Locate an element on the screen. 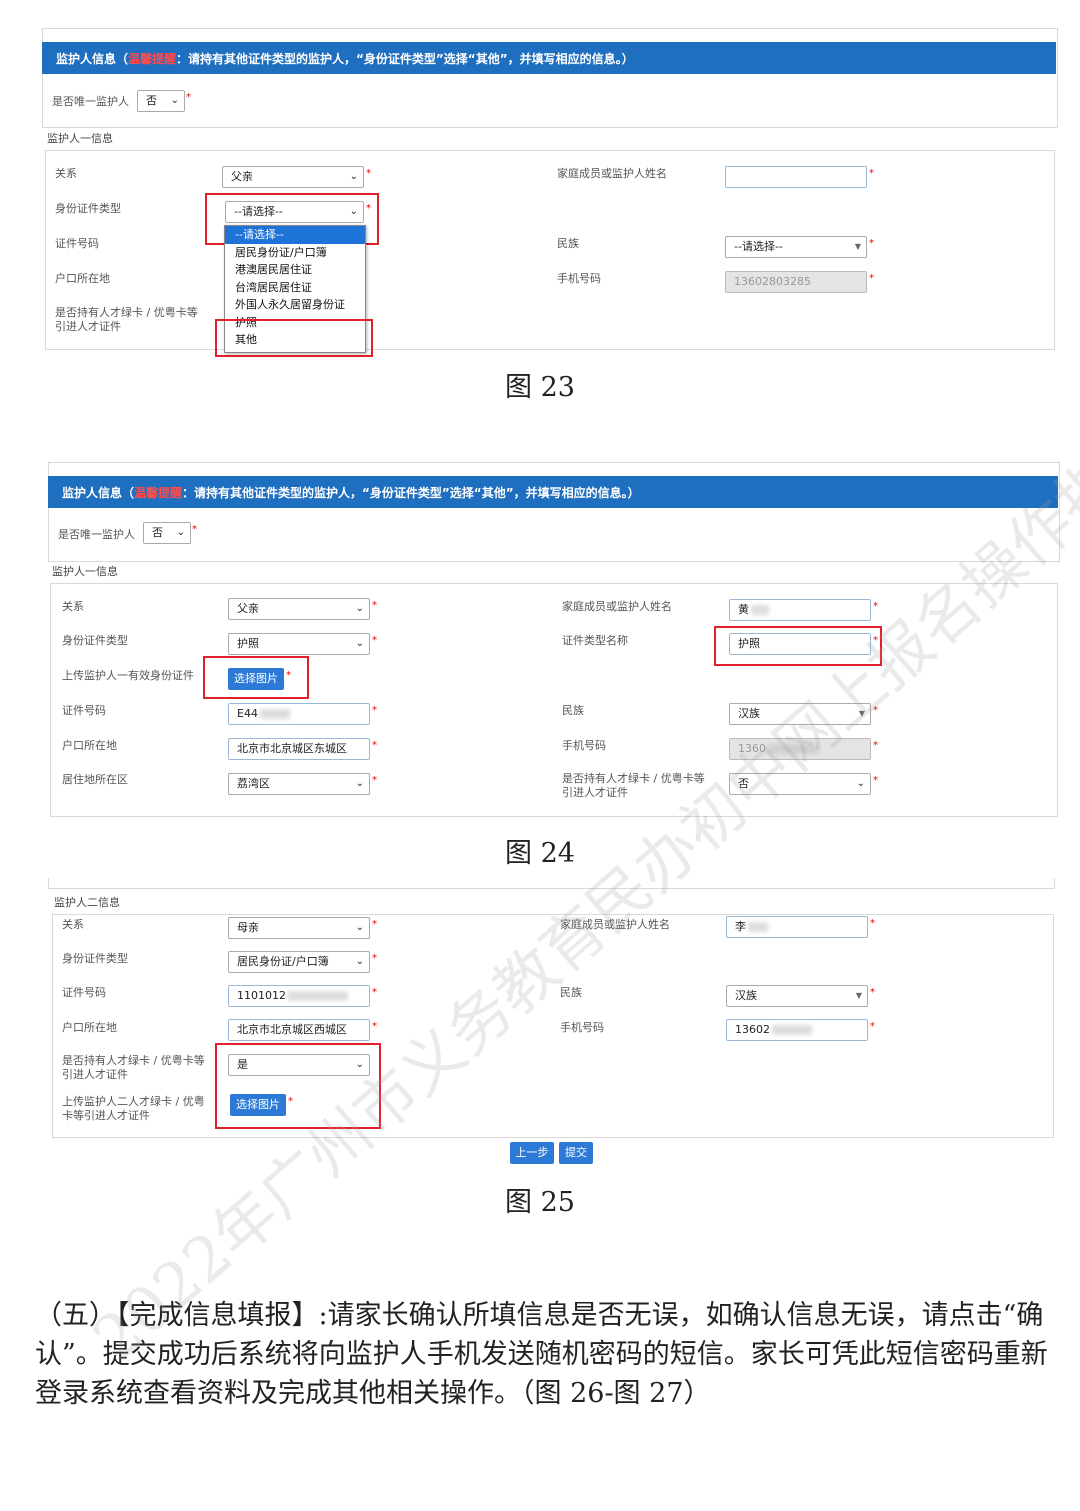 The height and width of the screenshot is (1511, 1080). relation-select: 母亲 ⌄ is located at coordinates (299, 928).